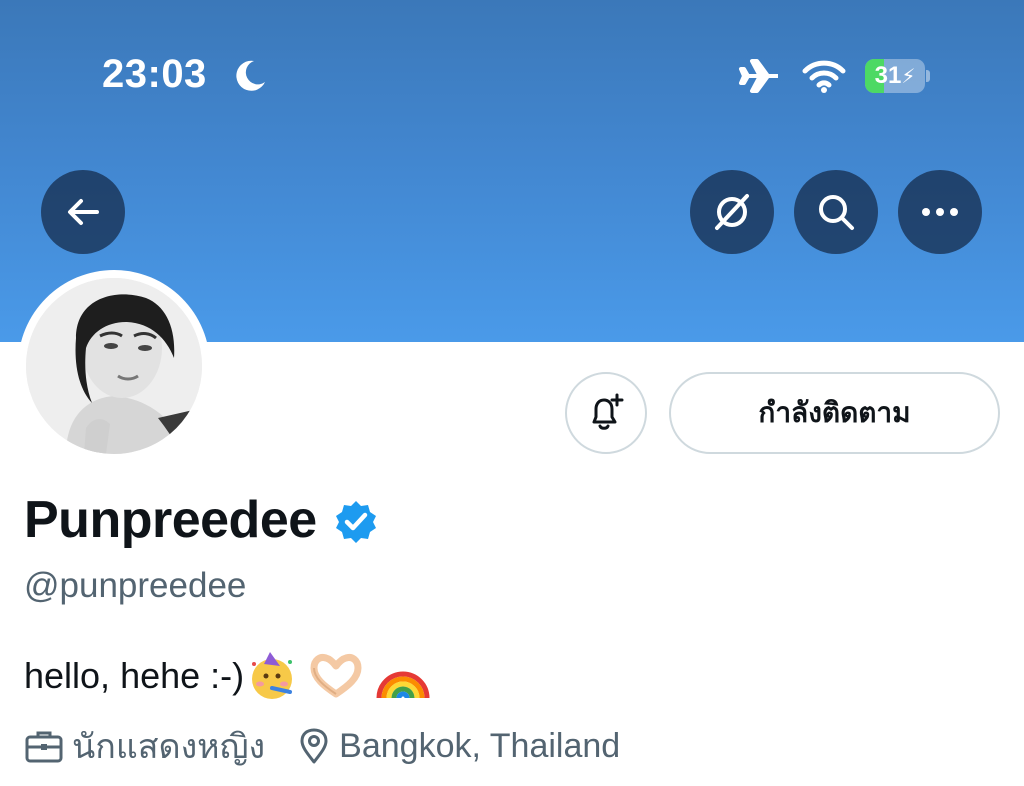 The image size is (1024, 786). Describe the element at coordinates (169, 747) in the screenshot. I see `profession-text: นักแสดงหญิง` at that location.